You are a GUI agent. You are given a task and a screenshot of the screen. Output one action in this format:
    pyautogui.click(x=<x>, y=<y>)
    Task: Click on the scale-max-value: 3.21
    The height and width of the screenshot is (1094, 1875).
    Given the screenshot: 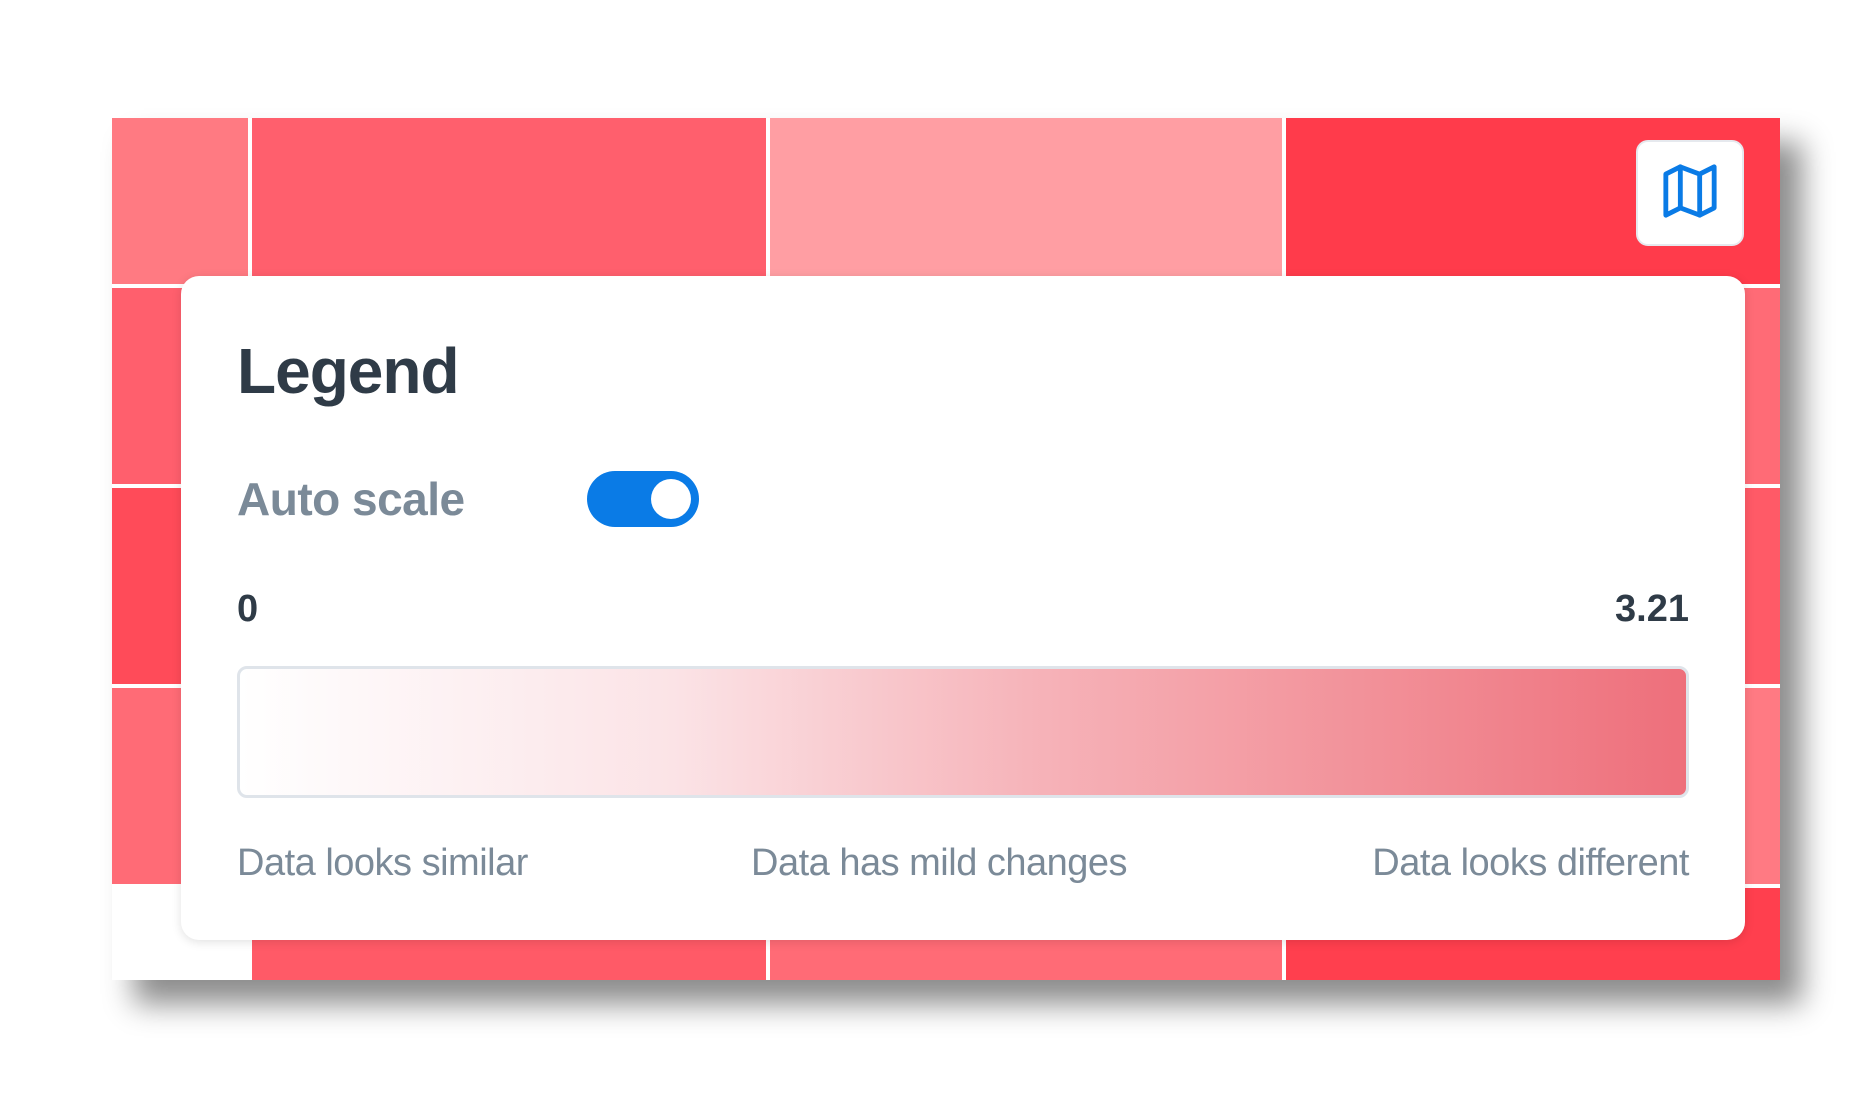 What is the action you would take?
    pyautogui.click(x=1652, y=609)
    